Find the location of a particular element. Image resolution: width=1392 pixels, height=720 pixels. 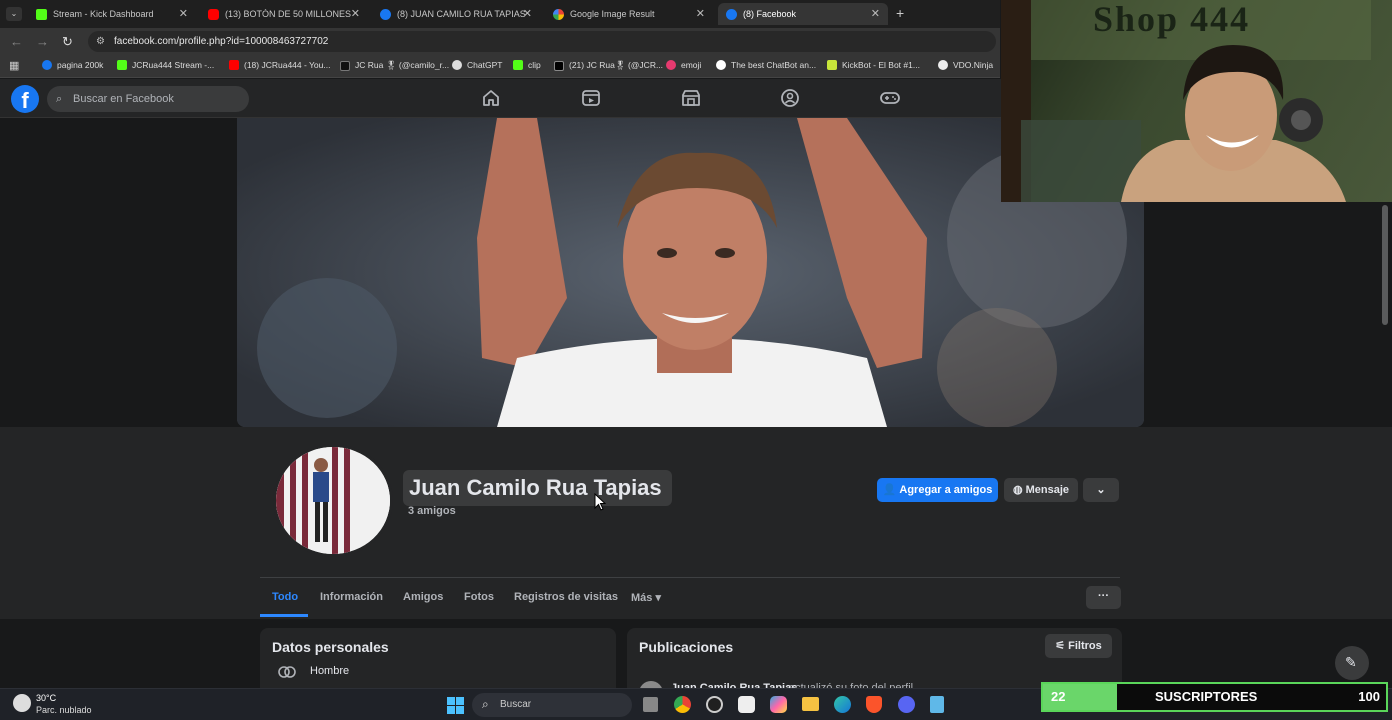

subscriber-goal-bar: 22 SUSCRIPTORES 100 is located at coordinates (1214, 697).